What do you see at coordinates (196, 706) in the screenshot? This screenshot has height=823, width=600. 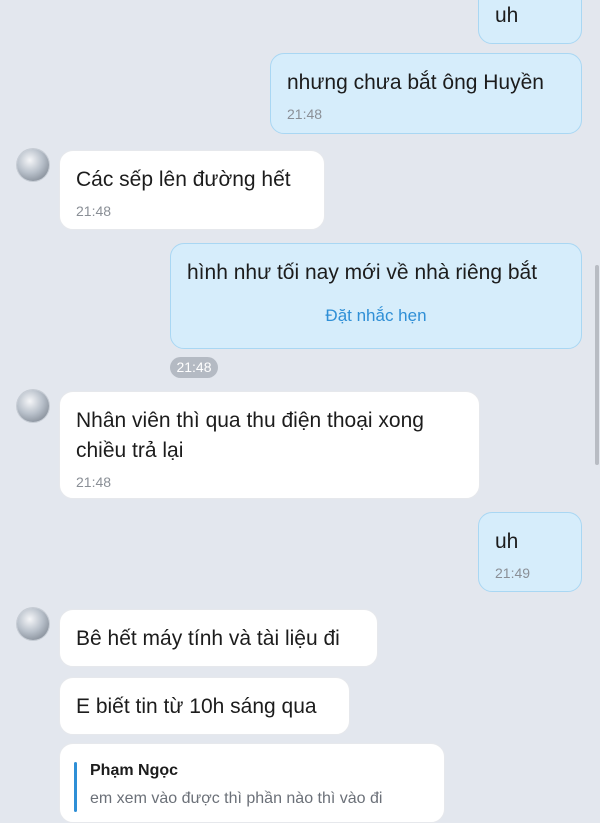 I see `message-text: E biết tin từ 10h sáng qua` at bounding box center [196, 706].